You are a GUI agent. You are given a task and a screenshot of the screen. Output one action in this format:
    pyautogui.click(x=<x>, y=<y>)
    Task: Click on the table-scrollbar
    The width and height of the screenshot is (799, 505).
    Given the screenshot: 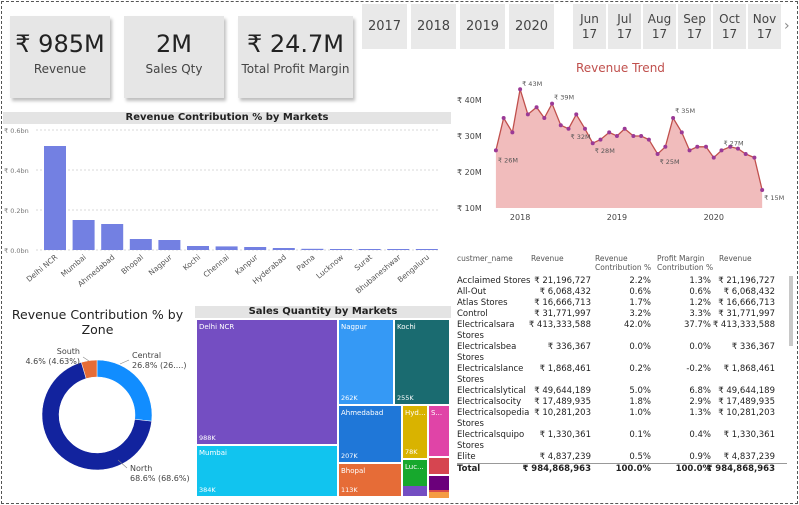 What is the action you would take?
    pyautogui.click(x=791, y=311)
    